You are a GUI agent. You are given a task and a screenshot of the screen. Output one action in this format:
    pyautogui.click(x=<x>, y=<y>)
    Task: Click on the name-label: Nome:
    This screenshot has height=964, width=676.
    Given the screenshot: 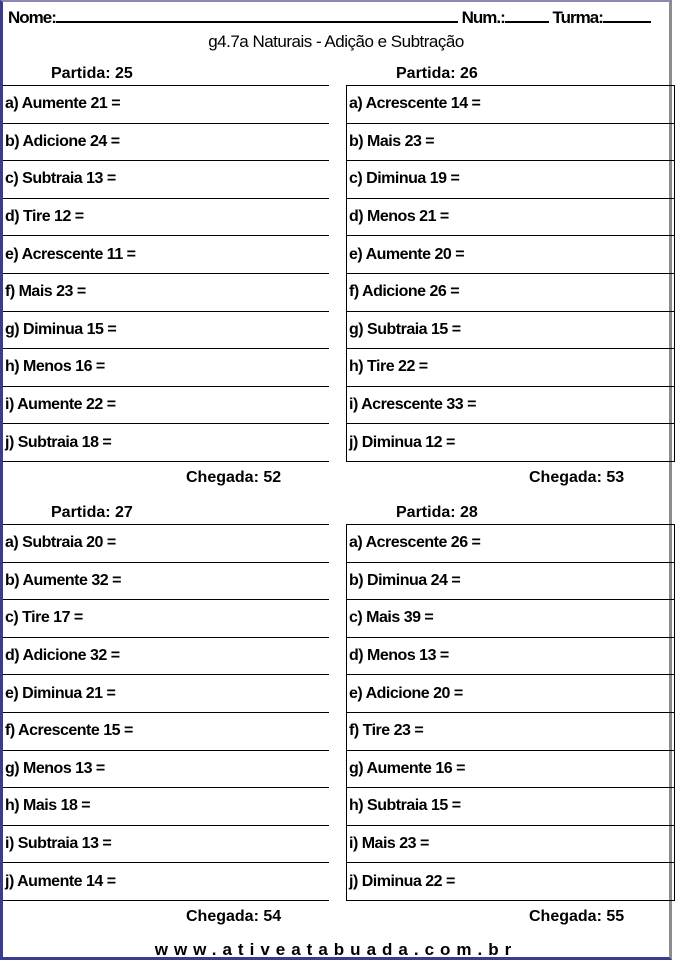 What is the action you would take?
    pyautogui.click(x=32, y=17)
    